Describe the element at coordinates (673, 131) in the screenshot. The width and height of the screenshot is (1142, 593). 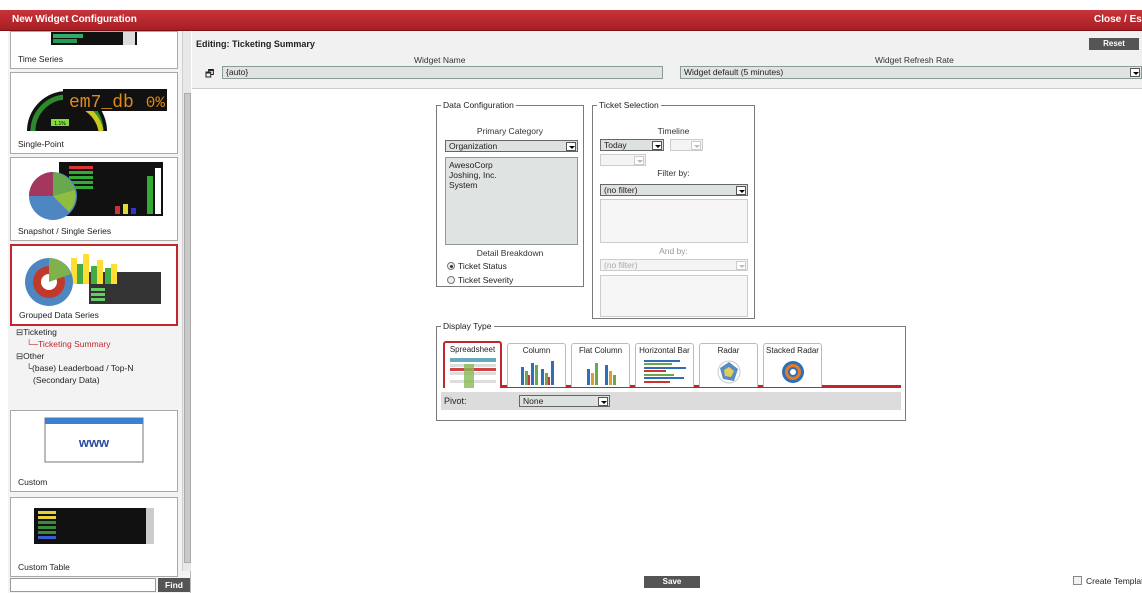
I see `timeline-label: Timeline` at that location.